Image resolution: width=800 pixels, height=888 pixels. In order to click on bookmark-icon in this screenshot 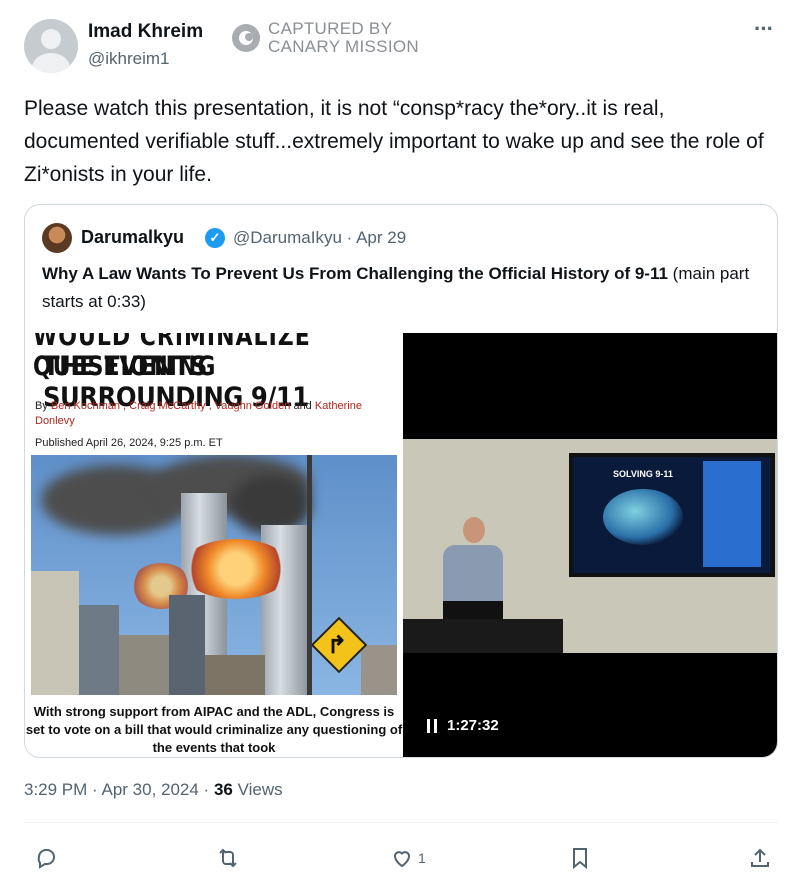, I will do `click(580, 859)`.